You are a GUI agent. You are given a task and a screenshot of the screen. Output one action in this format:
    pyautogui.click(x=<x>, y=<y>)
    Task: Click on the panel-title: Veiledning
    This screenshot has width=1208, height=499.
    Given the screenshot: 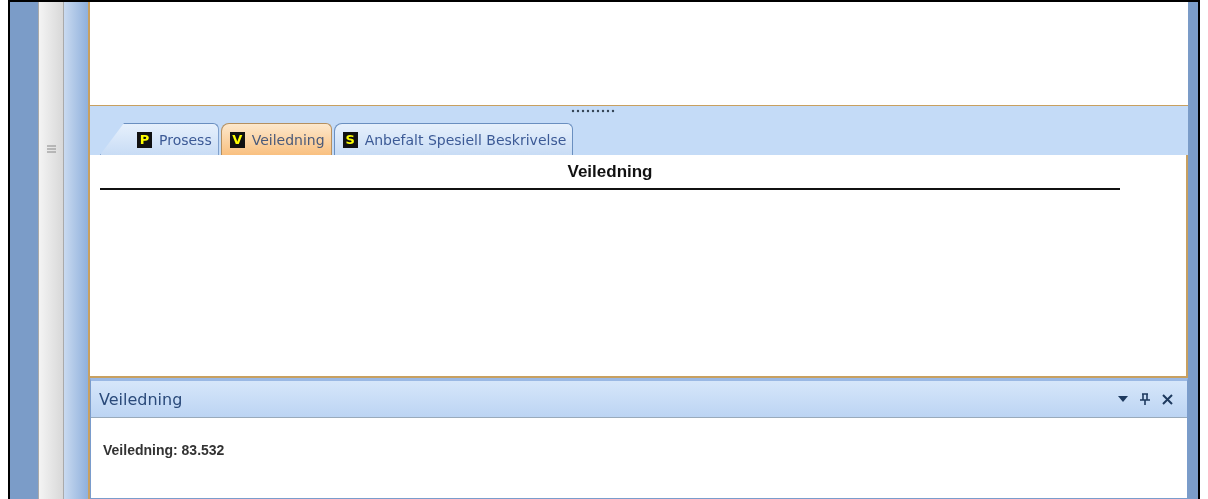 What is the action you would take?
    pyautogui.click(x=141, y=399)
    